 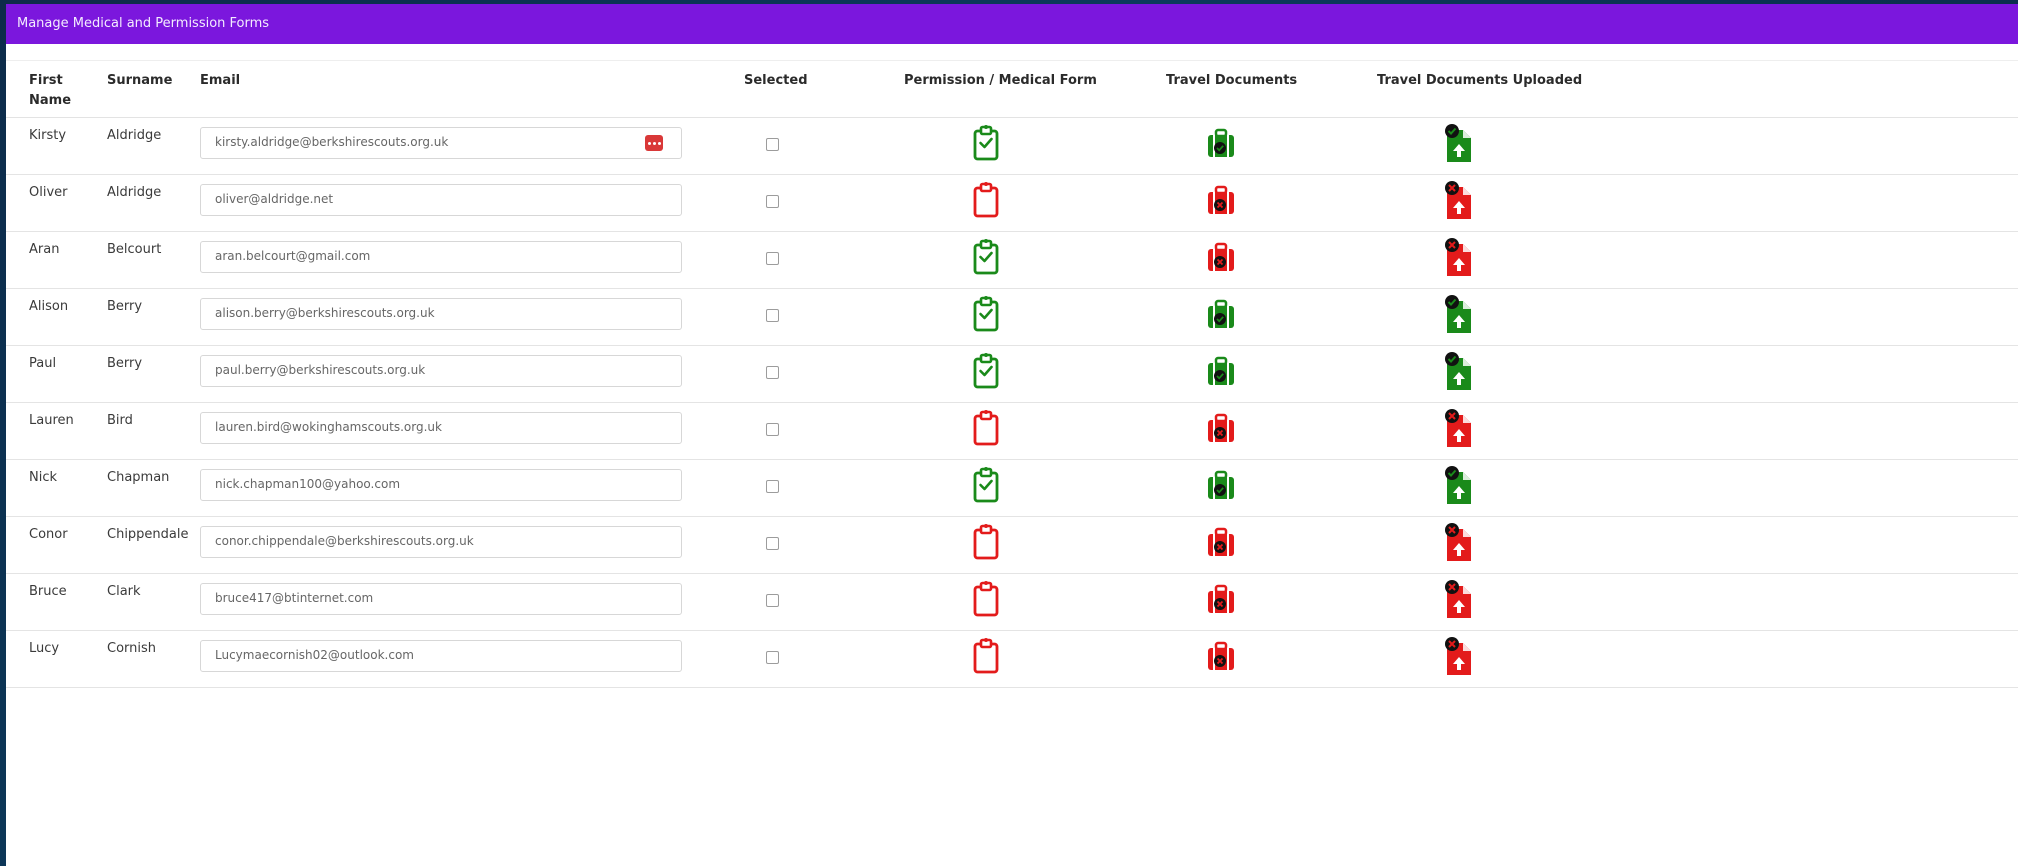 What do you see at coordinates (44, 249) in the screenshot?
I see `first-name-cell: Aran` at bounding box center [44, 249].